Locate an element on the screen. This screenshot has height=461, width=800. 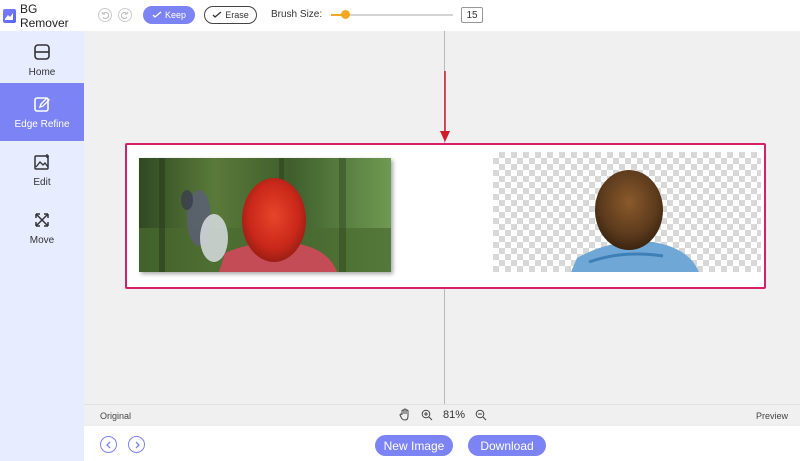
next-button is located at coordinates (136, 444).